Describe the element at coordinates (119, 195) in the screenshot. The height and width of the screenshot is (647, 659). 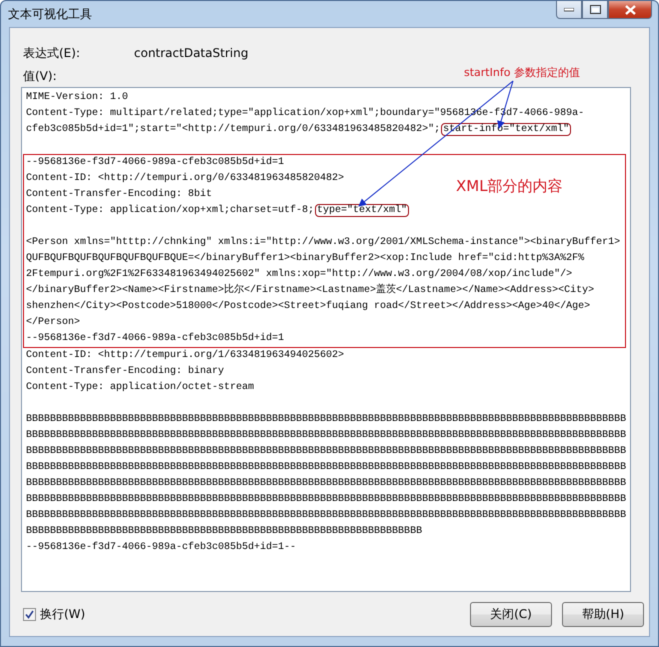
I see `text-line: Content-Transfer-Encoding: 8bit` at that location.